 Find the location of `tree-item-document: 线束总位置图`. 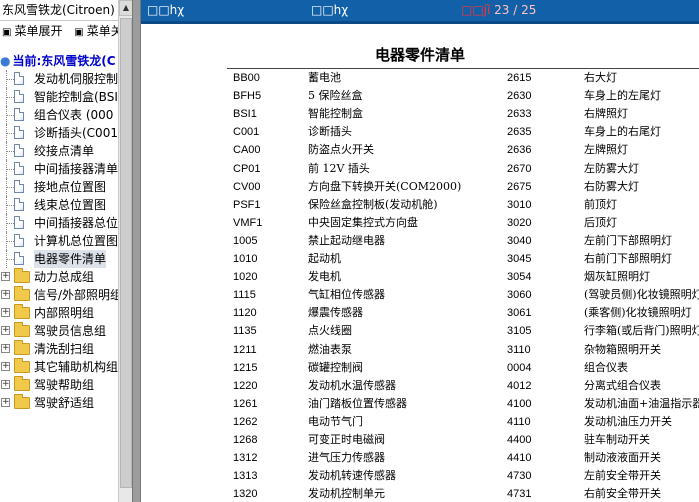

tree-item-document: 线束总位置图 is located at coordinates (59, 205).